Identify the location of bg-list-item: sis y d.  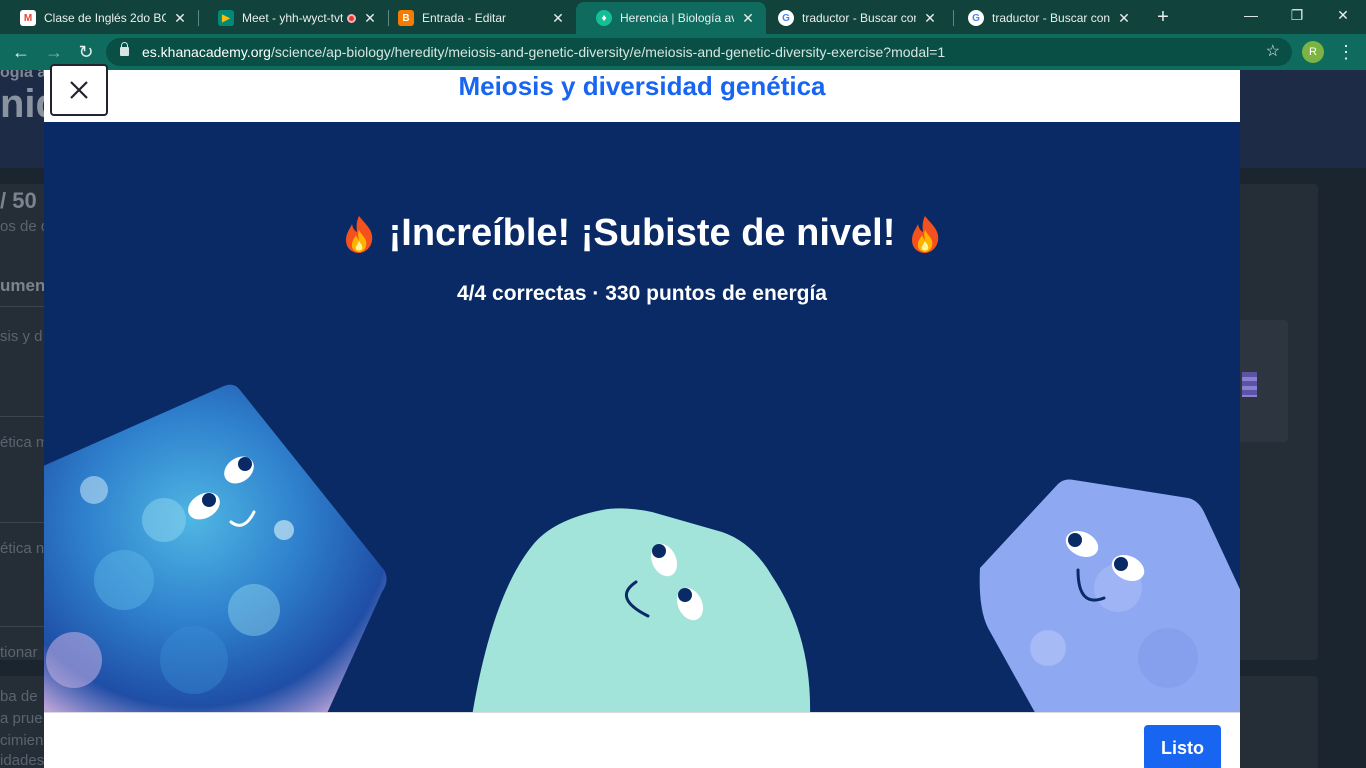
(21, 336).